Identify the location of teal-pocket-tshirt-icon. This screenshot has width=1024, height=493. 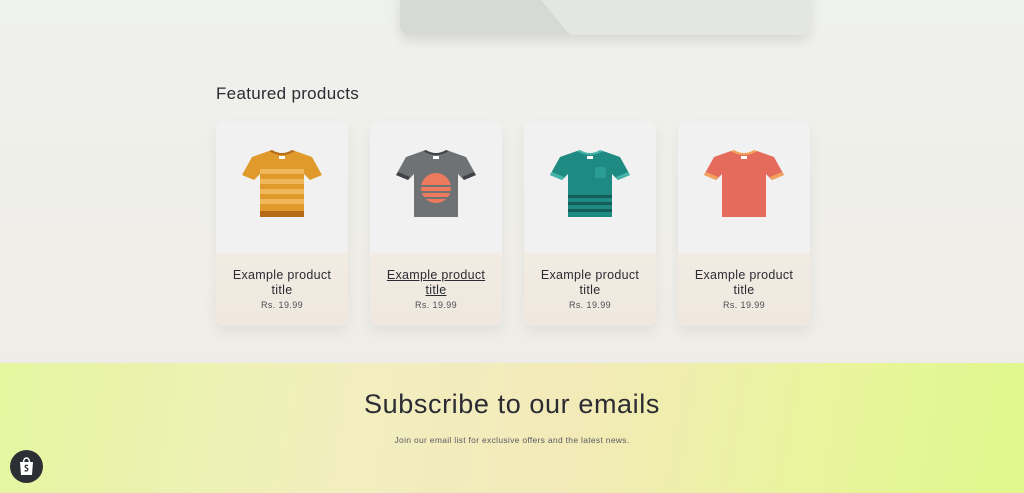
(590, 183).